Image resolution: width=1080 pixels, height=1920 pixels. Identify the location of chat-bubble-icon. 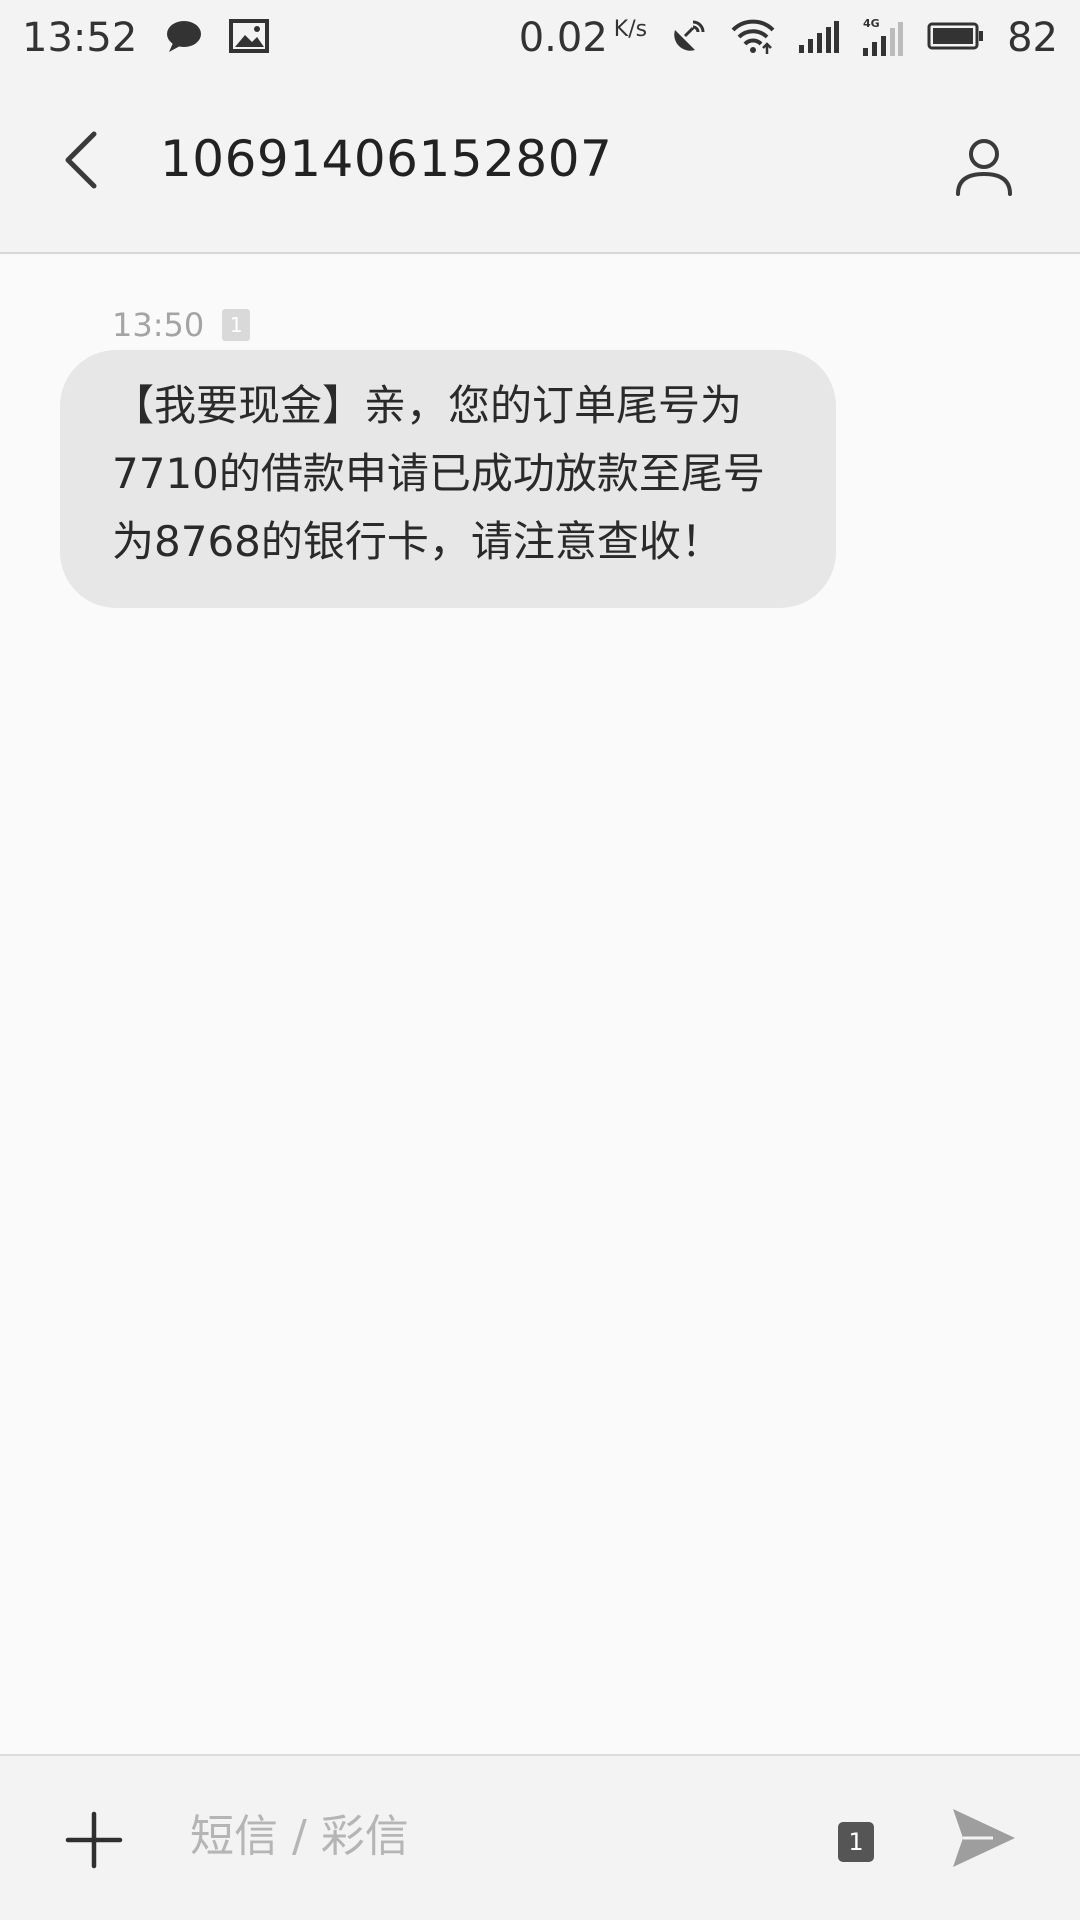
(184, 38).